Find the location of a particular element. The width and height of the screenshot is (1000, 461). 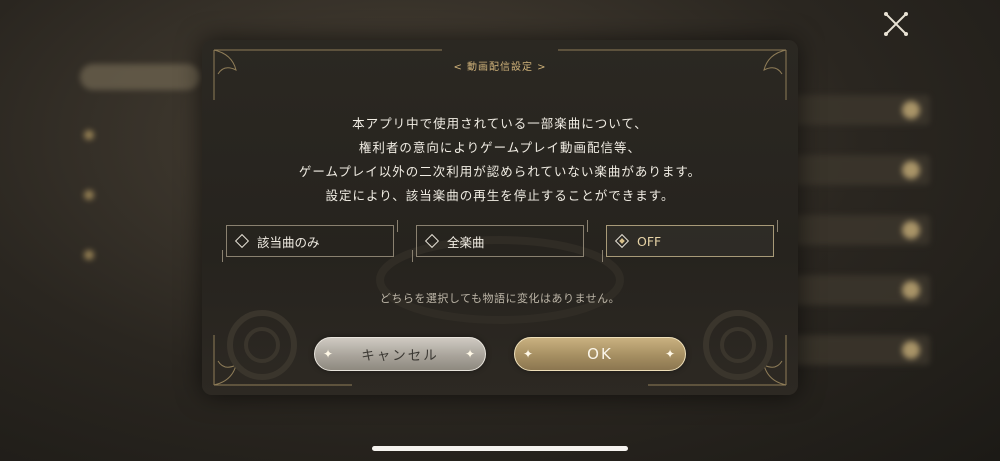

description-line: 権利者の意向によりゲームプレイ動画配信等、 is located at coordinates (500, 147).